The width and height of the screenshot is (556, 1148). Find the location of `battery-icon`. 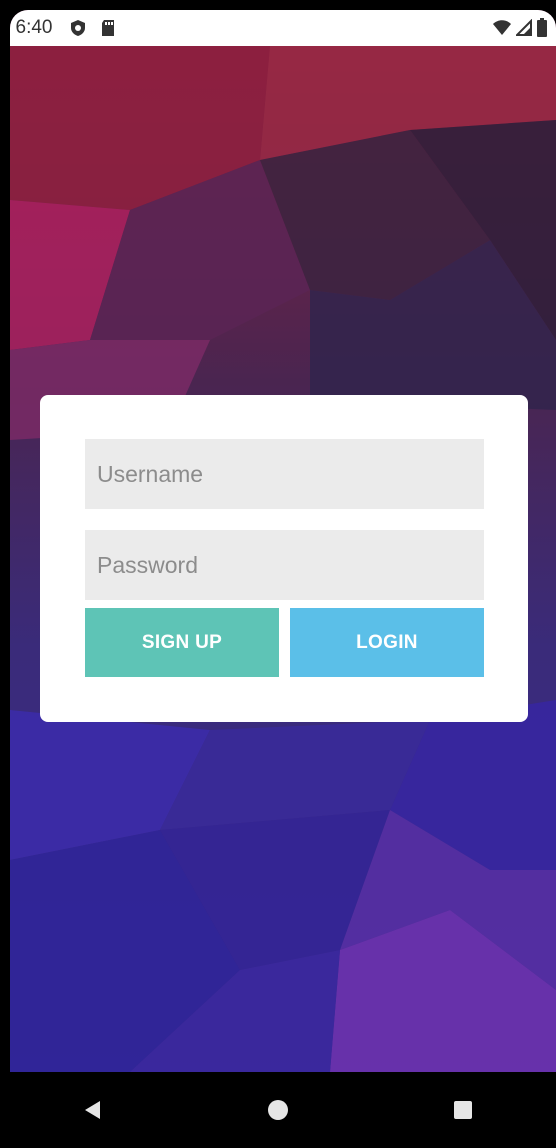

battery-icon is located at coordinates (542, 30).